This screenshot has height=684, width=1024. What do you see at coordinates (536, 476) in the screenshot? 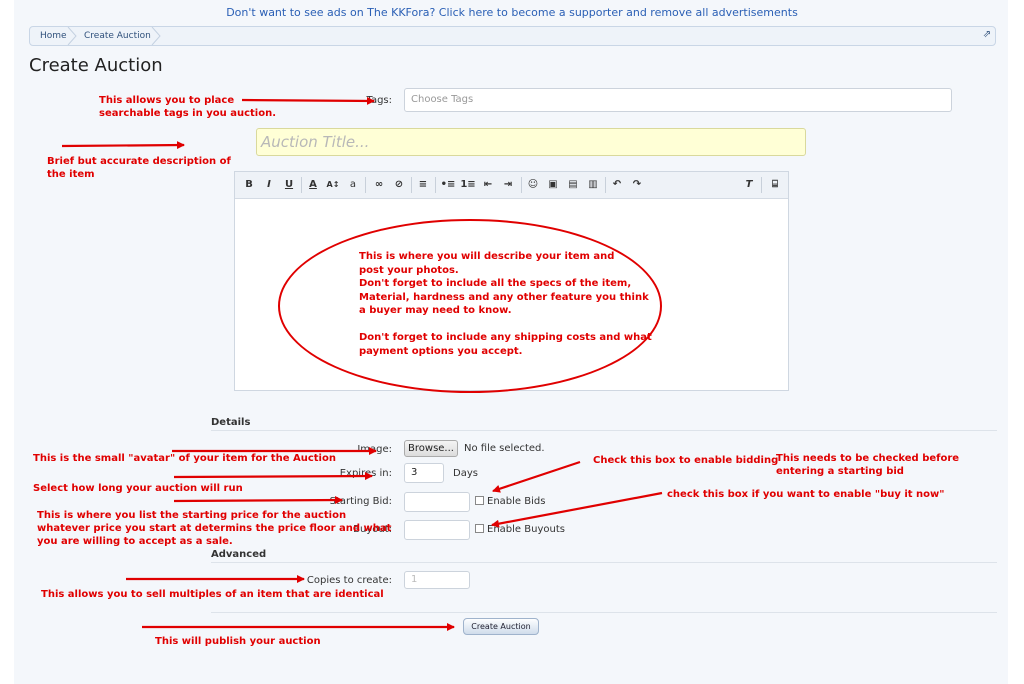
I see `enable-bids-arrow` at bounding box center [536, 476].